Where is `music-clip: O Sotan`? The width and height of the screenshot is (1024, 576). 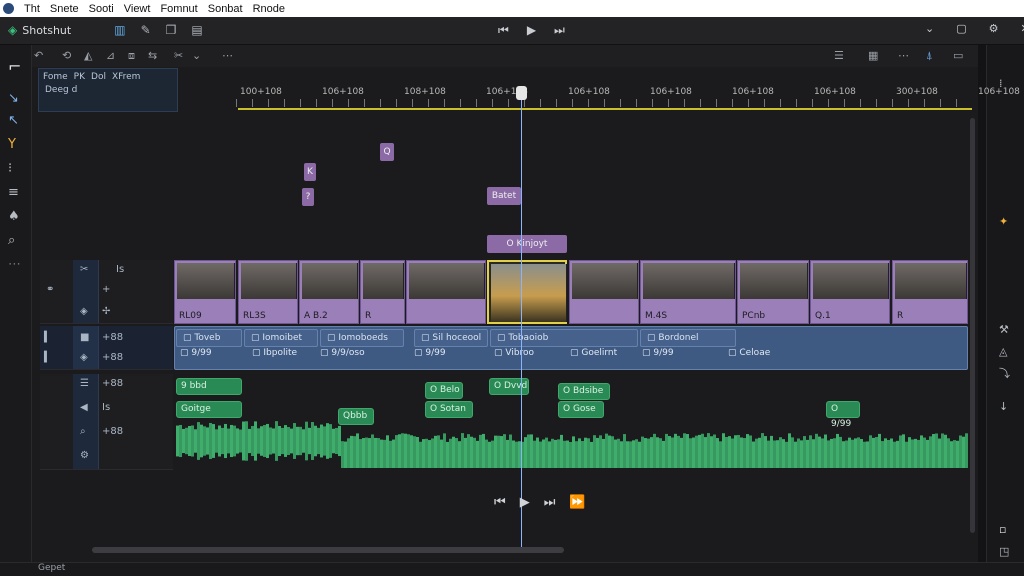
music-clip: O Sotan is located at coordinates (449, 409).